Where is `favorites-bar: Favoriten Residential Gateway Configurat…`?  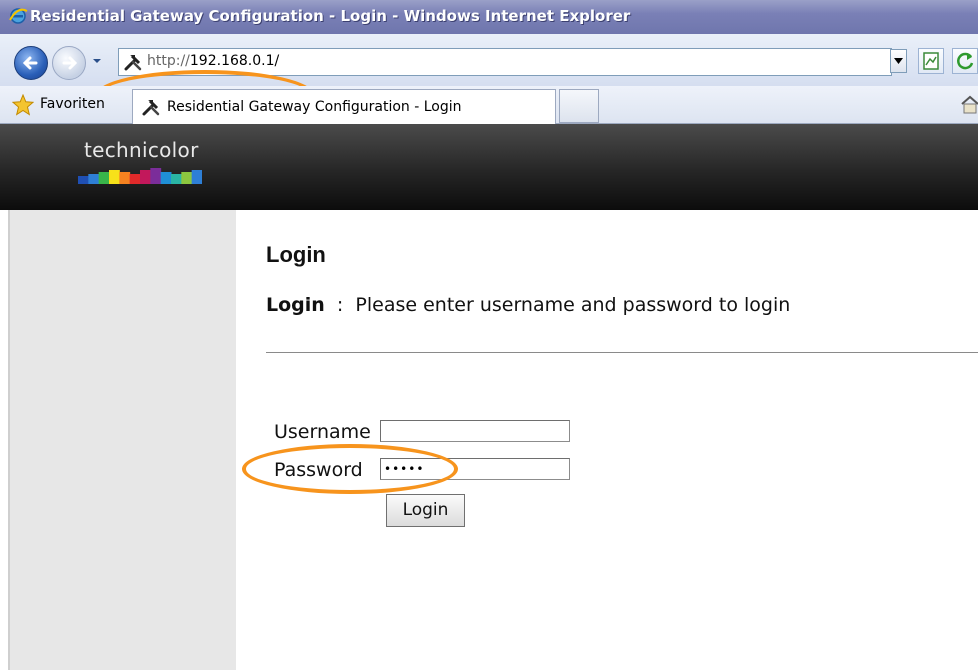
favorites-bar: Favoriten Residential Gateway Configurat… is located at coordinates (489, 105).